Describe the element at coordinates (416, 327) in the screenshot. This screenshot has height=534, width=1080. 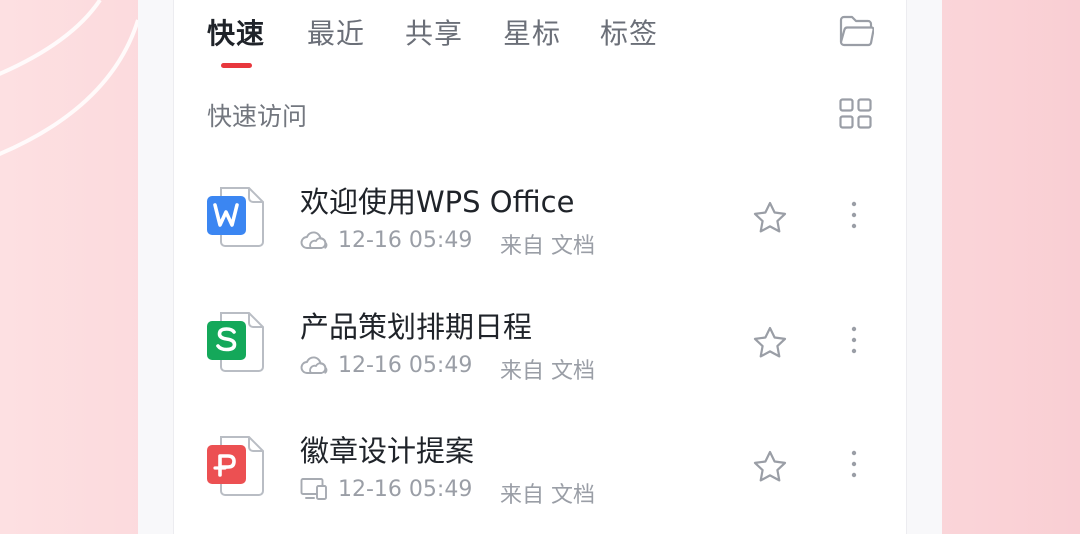
I see `file-name: 产品策划排期日程` at that location.